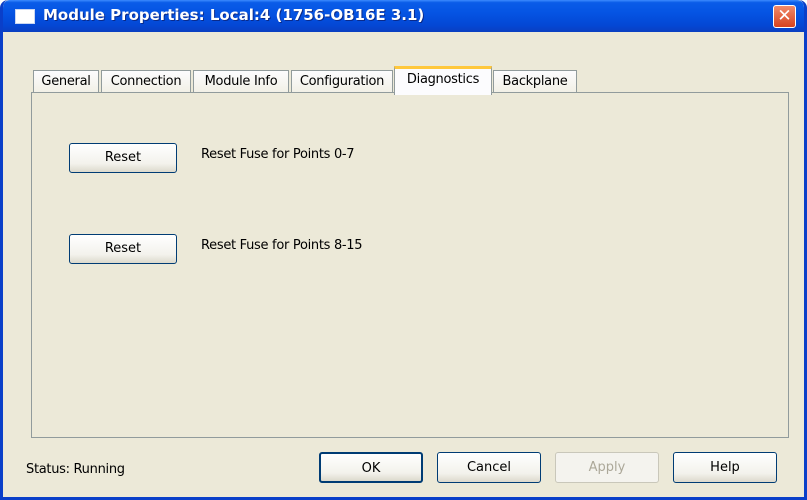  I want to click on cancel-button: Cancel, so click(489, 467).